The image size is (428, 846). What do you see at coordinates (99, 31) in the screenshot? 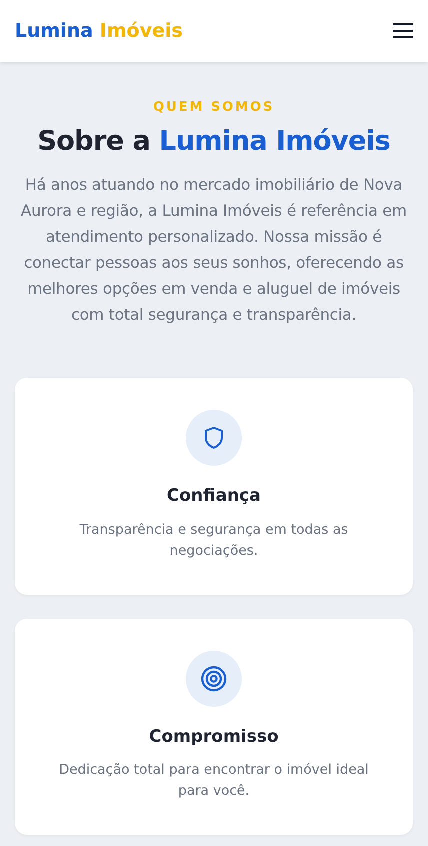
I see `logo: Lumina Imóveis` at bounding box center [99, 31].